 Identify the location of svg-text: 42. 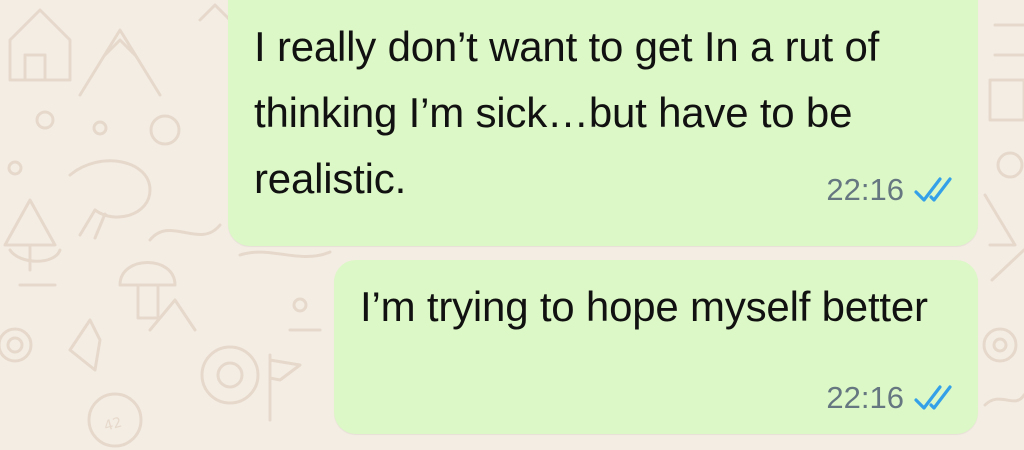
(112, 425).